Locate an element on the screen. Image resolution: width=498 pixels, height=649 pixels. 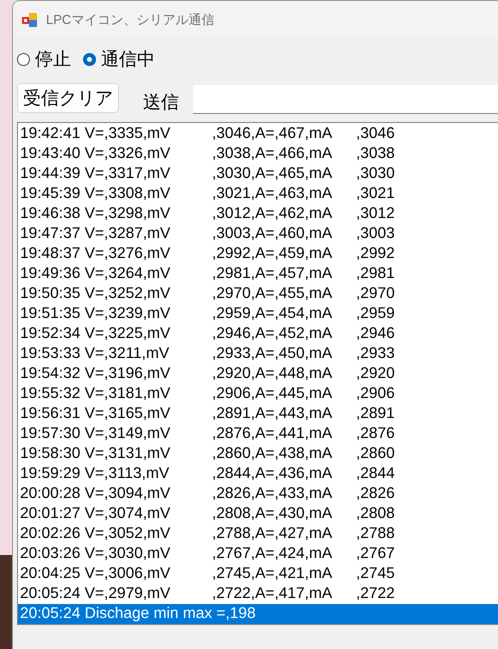
log-line: 20:02:26 V=,3052,mV ,2788,A=,427,mA ,2788 is located at coordinates (258, 534).